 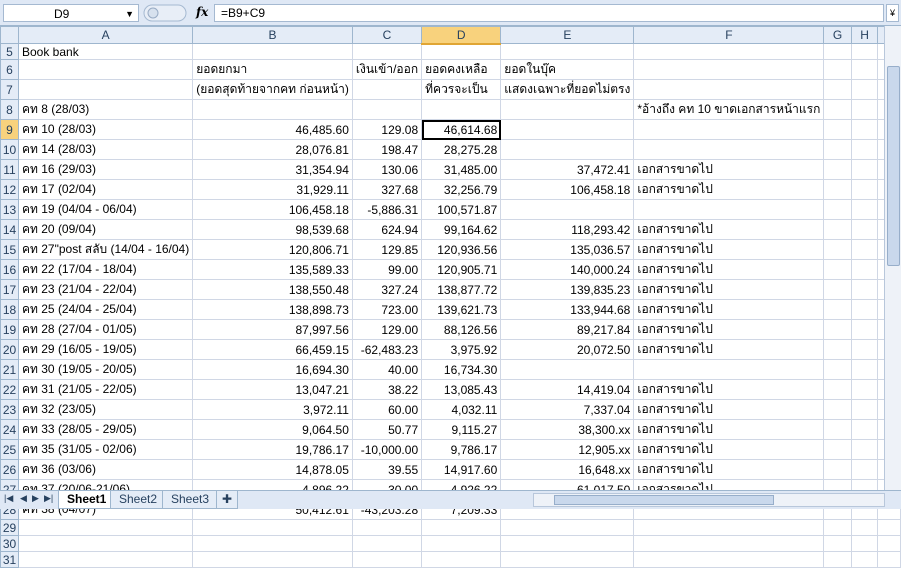 What do you see at coordinates (105, 189) in the screenshot?
I see `cell-a12: คท 17 (02/04)` at bounding box center [105, 189].